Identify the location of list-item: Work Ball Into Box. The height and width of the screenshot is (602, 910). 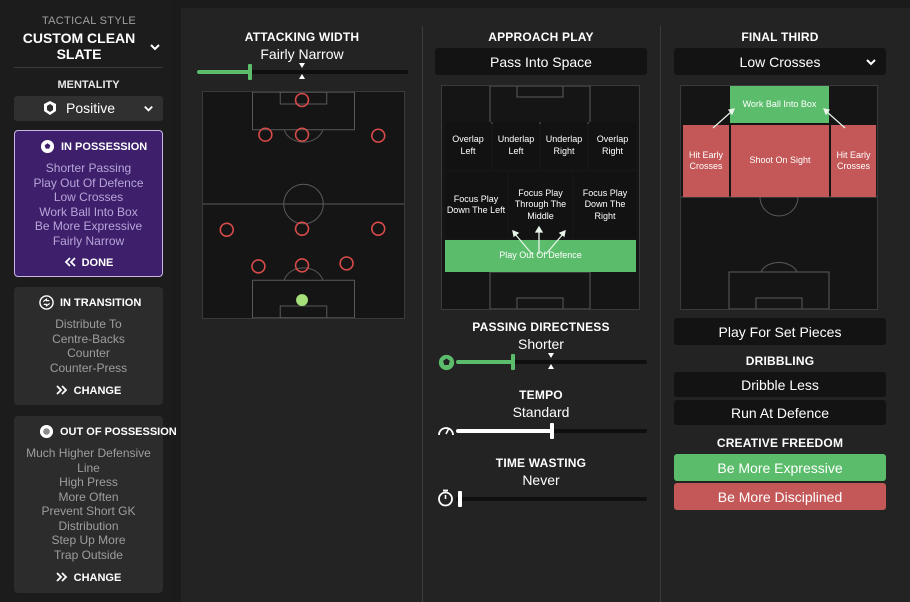
(88, 211).